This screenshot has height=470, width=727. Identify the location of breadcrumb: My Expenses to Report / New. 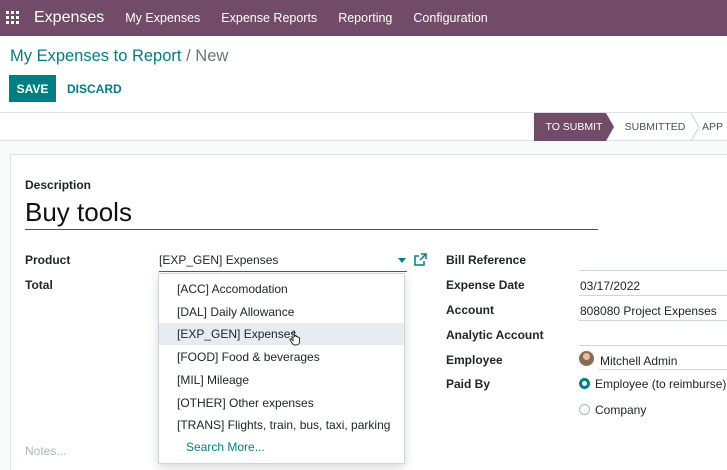
(119, 56).